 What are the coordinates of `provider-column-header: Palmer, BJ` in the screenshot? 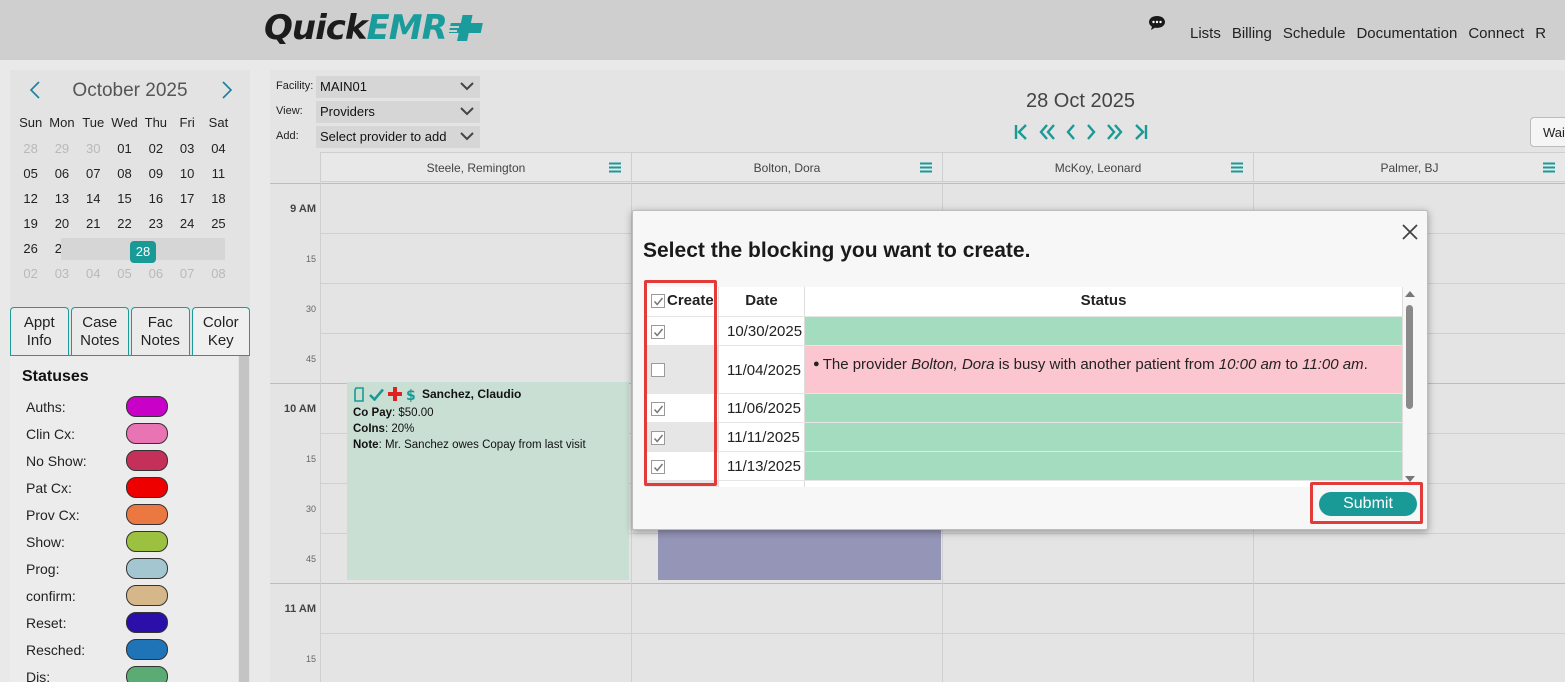 It's located at (1409, 167).